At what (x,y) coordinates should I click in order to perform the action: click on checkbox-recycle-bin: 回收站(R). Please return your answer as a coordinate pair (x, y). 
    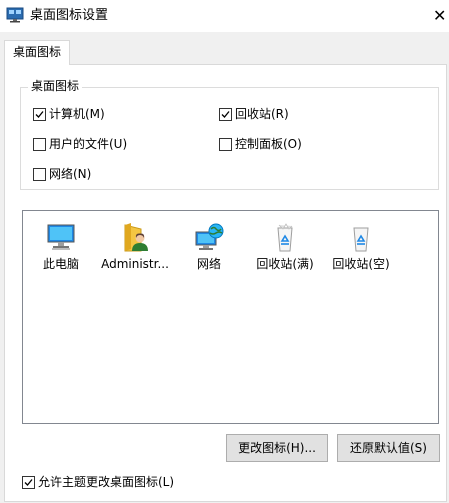
    Looking at the image, I should click on (279, 114).